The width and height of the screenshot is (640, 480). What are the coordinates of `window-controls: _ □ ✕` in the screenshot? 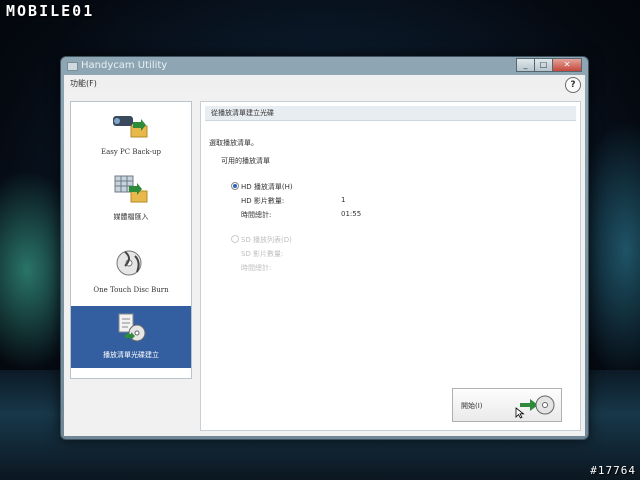 It's located at (549, 65).